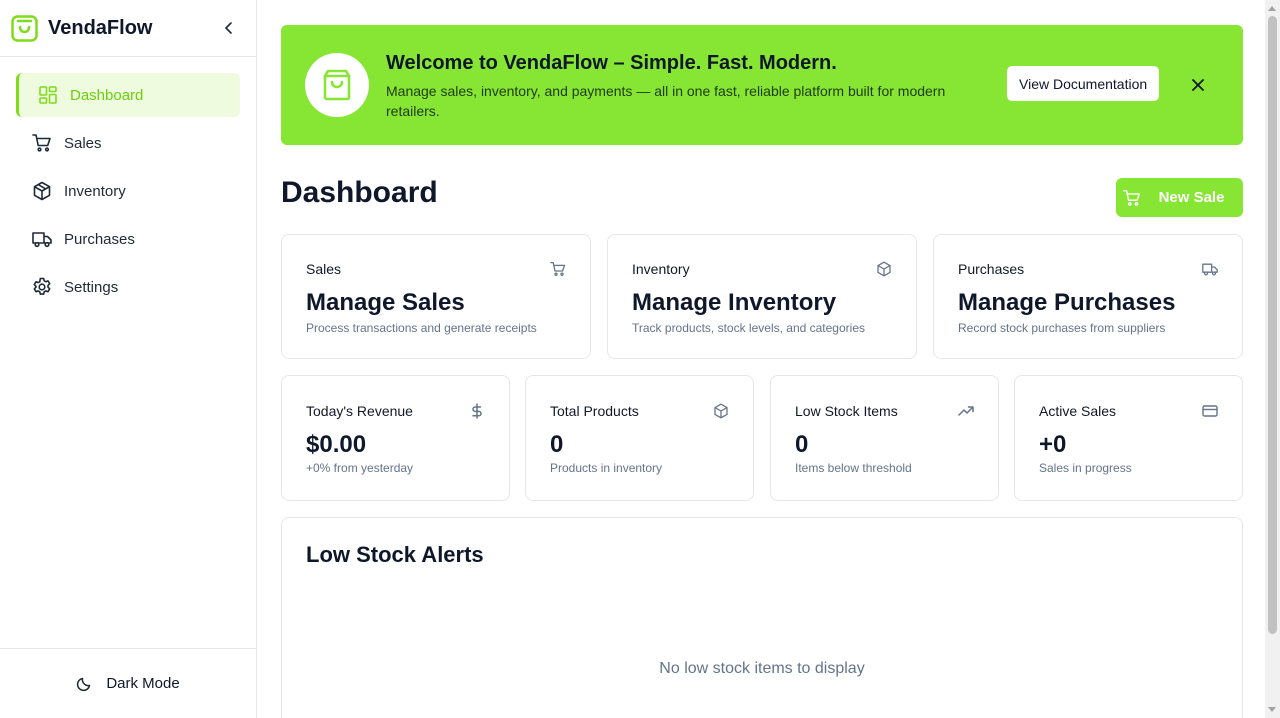  What do you see at coordinates (606, 468) in the screenshot?
I see `stat-subtitle: Products in inventory` at bounding box center [606, 468].